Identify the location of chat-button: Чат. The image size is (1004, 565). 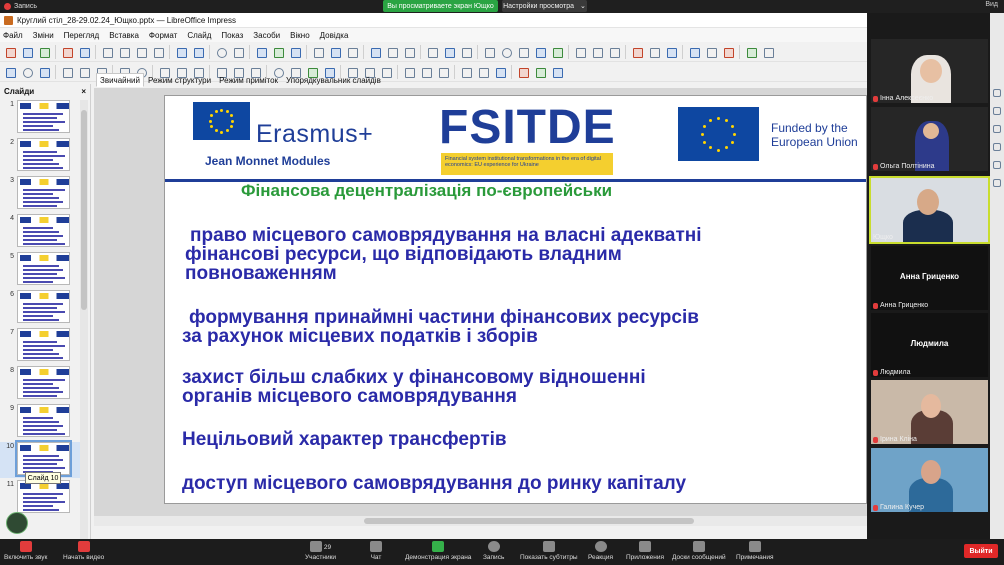
(376, 553).